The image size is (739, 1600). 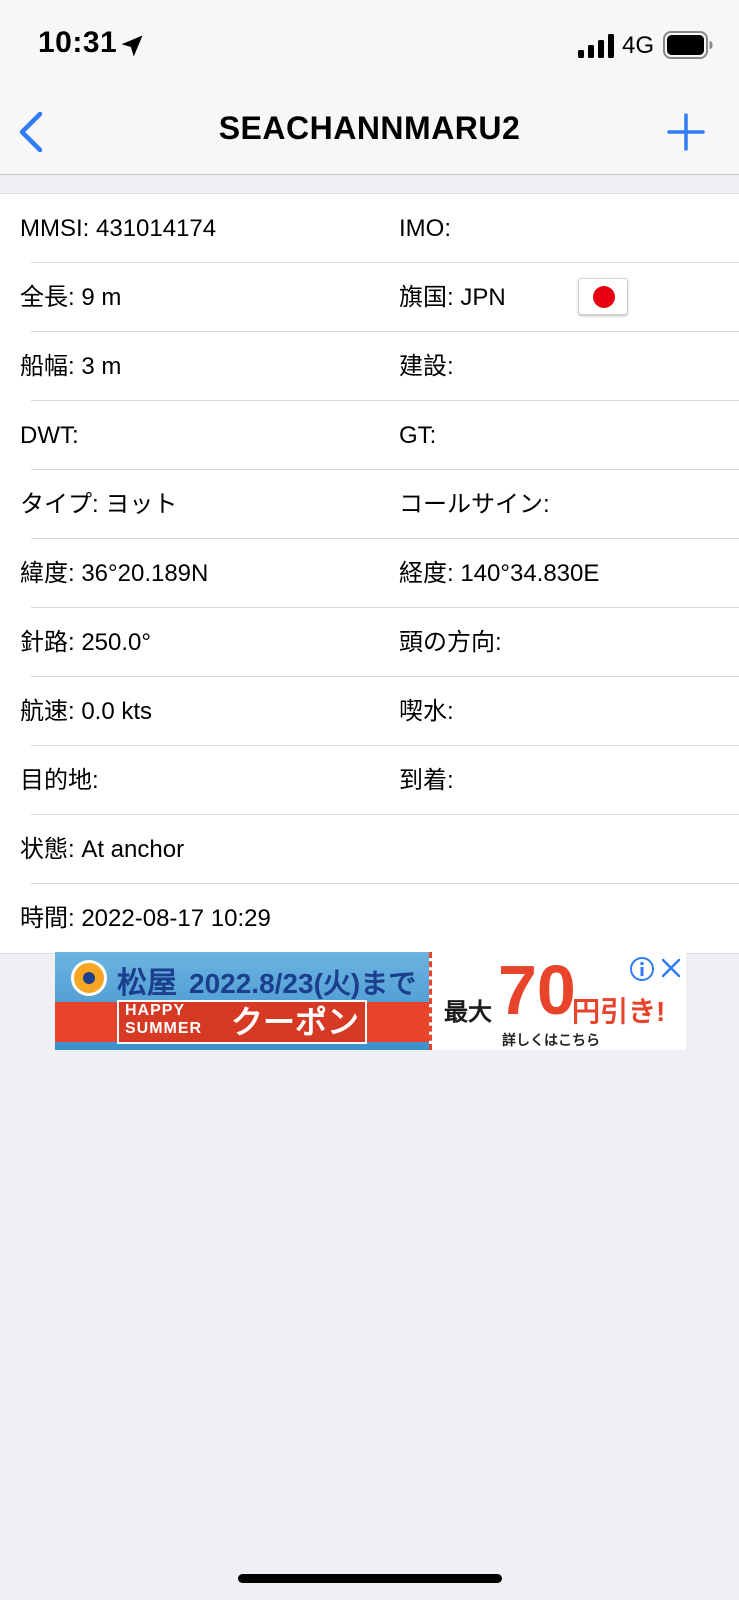 I want to click on battery-icon, so click(x=688, y=45).